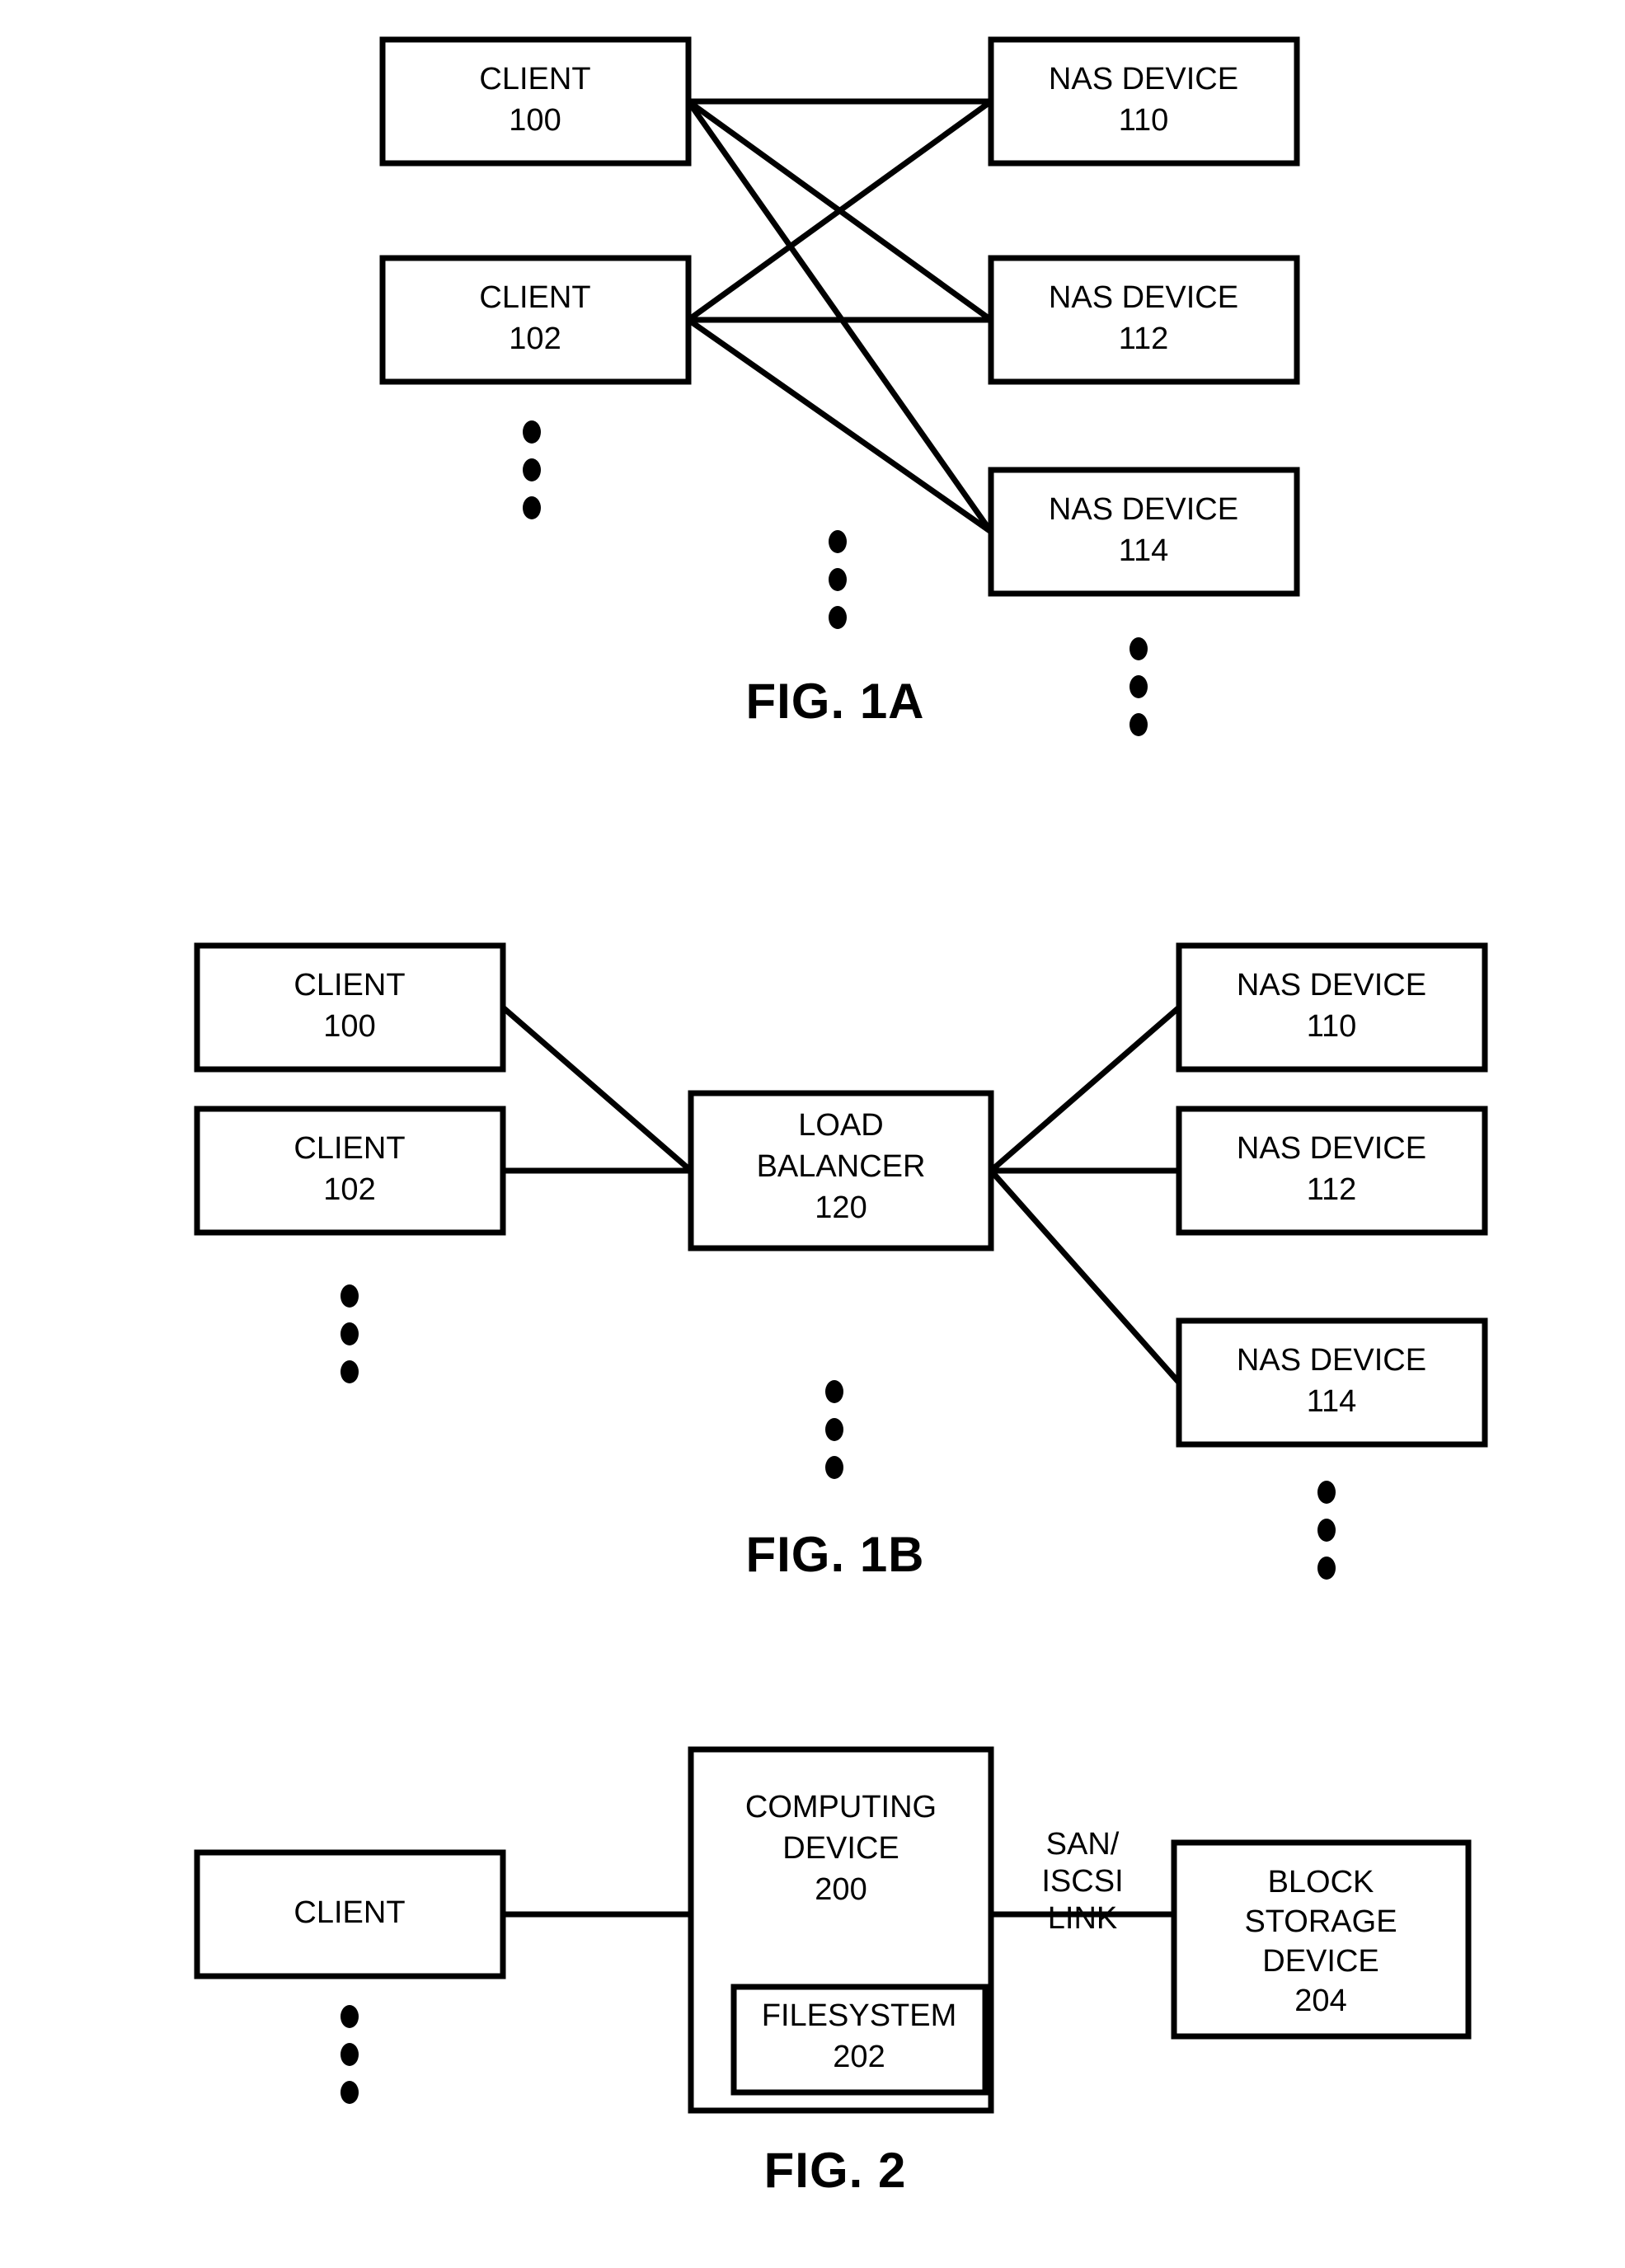 The height and width of the screenshot is (2268, 1625). I want to click on san-iscsi-link-line1: SAN/, so click(1083, 1845).